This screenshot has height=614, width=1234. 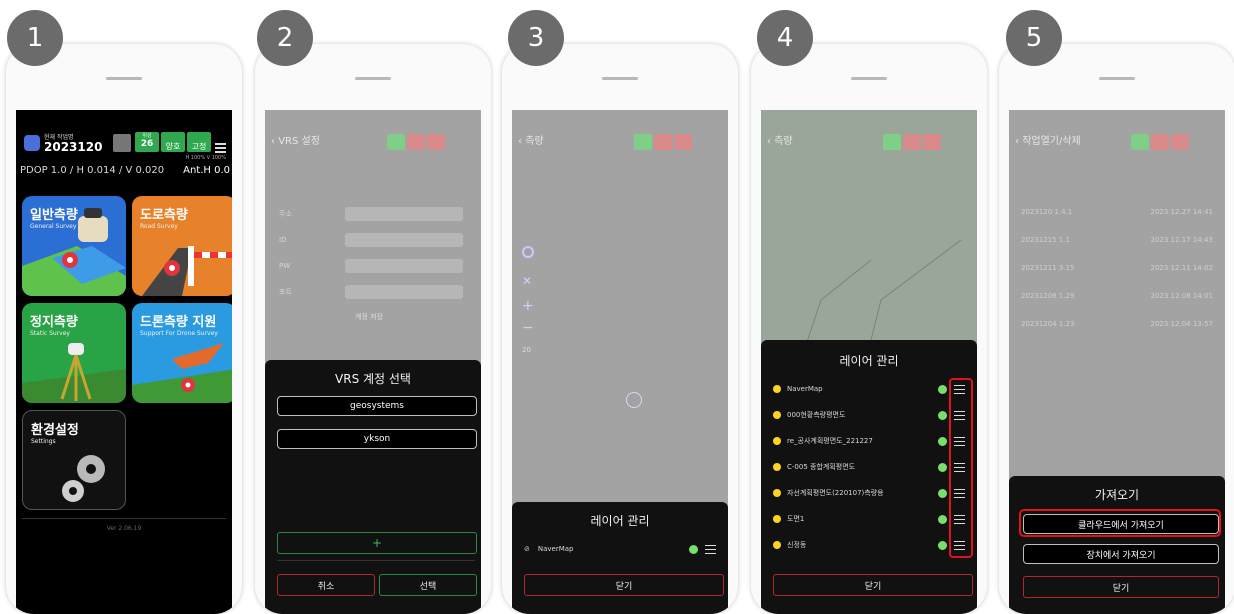 What do you see at coordinates (1048, 268) in the screenshot?
I see `job-name: 20231211 3.15` at bounding box center [1048, 268].